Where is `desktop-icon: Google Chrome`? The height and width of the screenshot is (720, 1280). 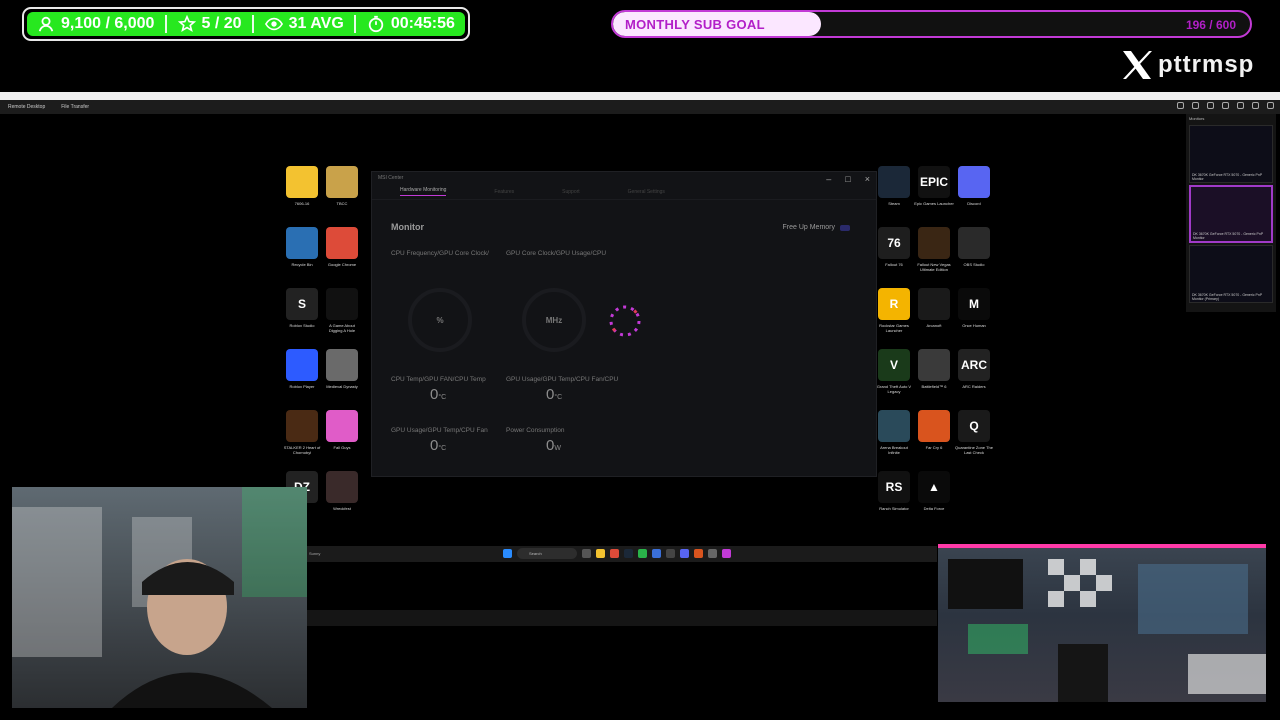
desktop-icon: Google Chrome is located at coordinates (342, 247).